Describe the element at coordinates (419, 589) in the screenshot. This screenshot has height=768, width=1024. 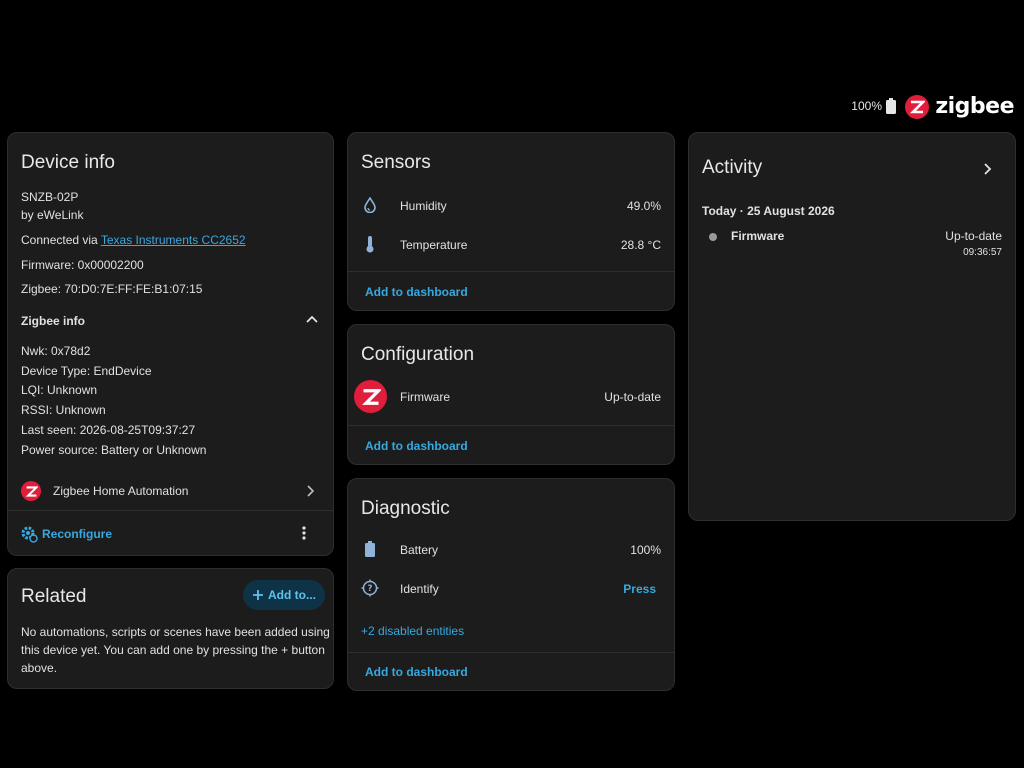
I see `identify-label: Identify` at that location.